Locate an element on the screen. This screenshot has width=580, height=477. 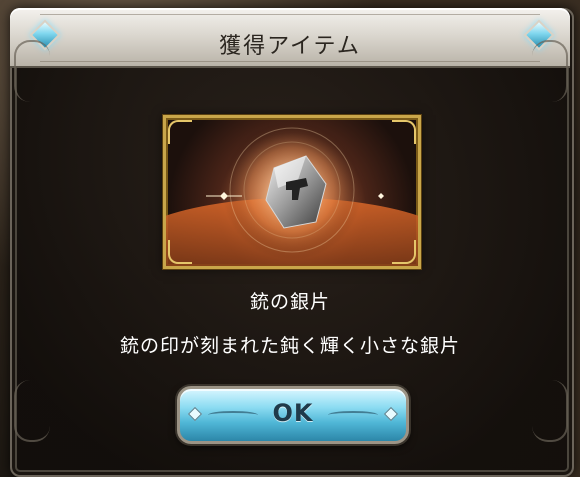
ok-button-label: OK is located at coordinates (293, 413).